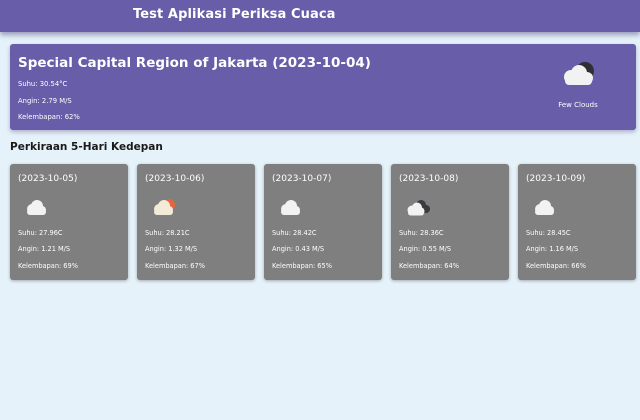 The image size is (640, 420). Describe the element at coordinates (556, 266) in the screenshot. I see `forecast-humidity: Kelembapan: 66%` at that location.